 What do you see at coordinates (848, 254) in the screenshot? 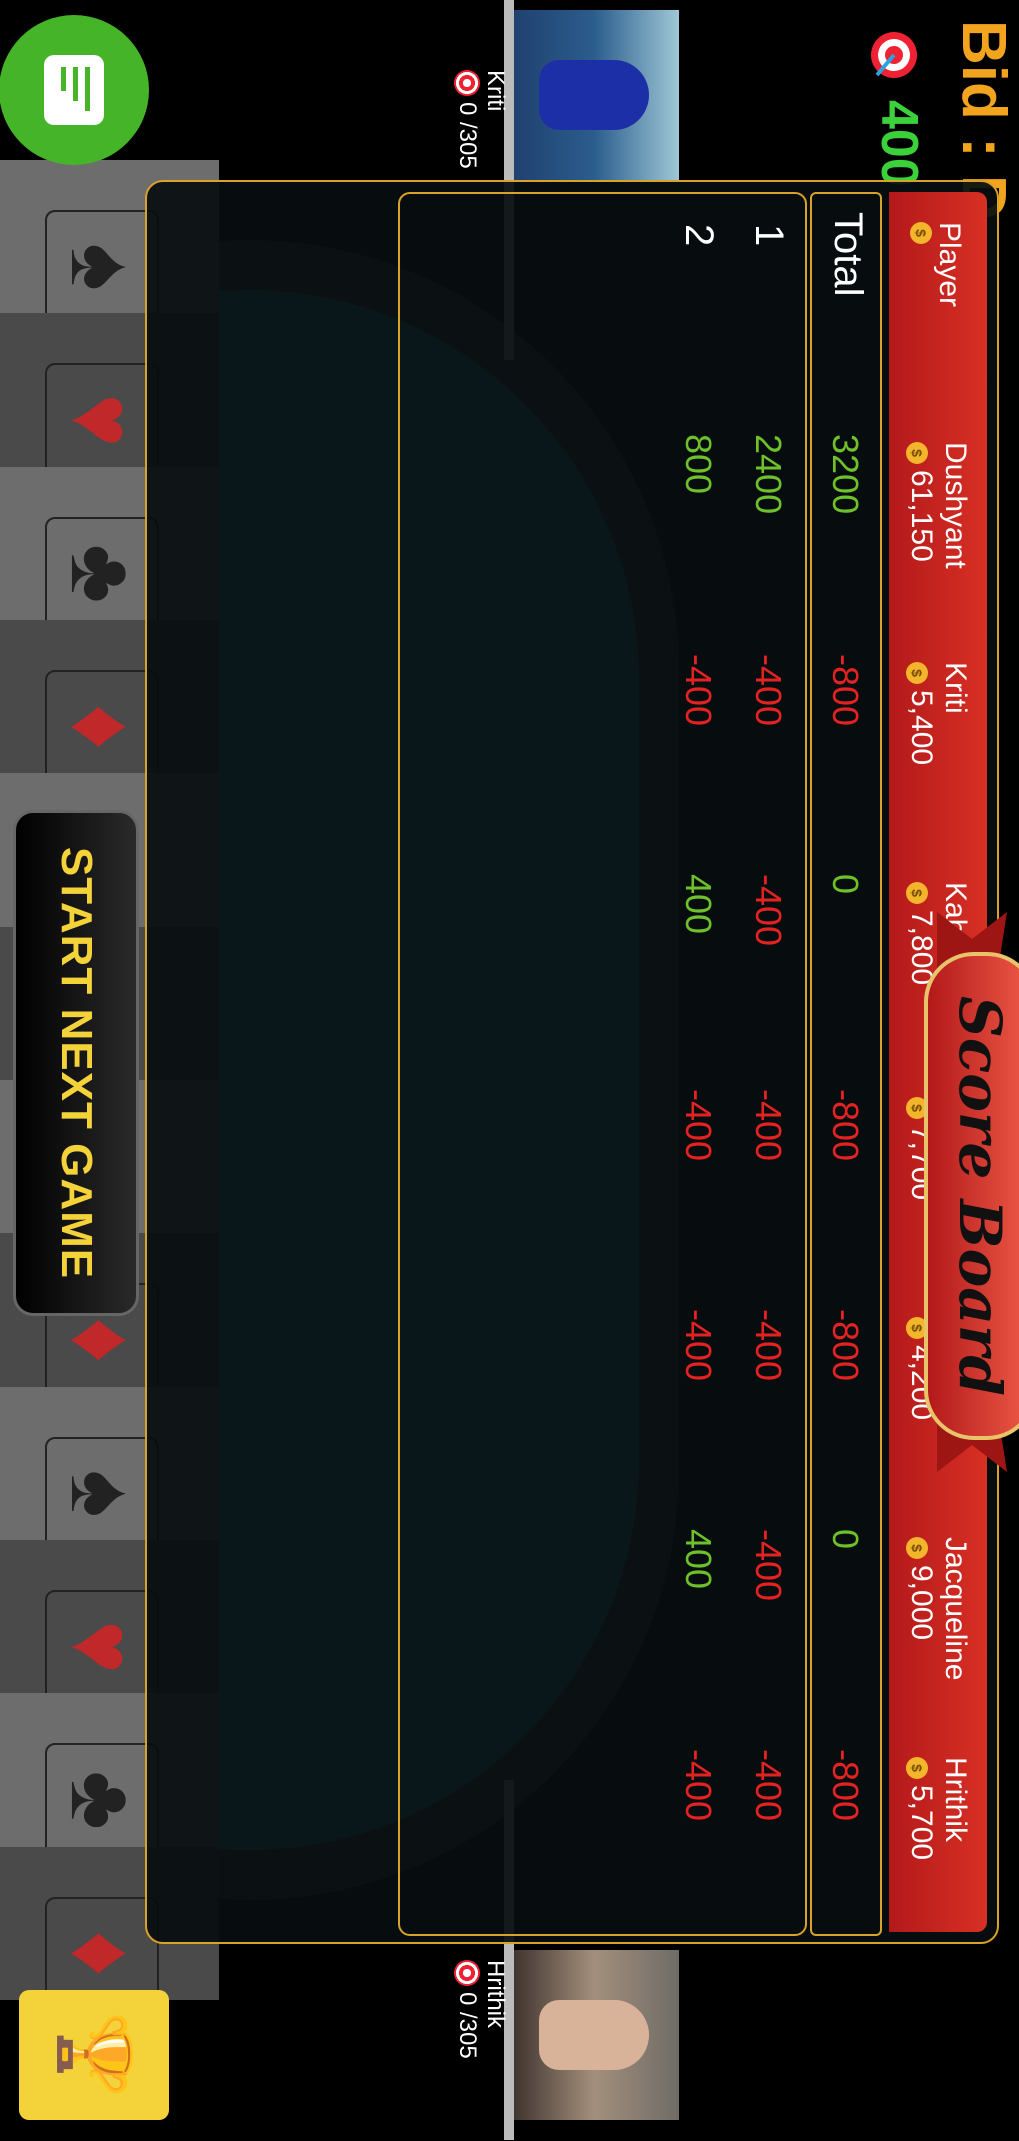
I see `total-label: Total` at bounding box center [848, 254].